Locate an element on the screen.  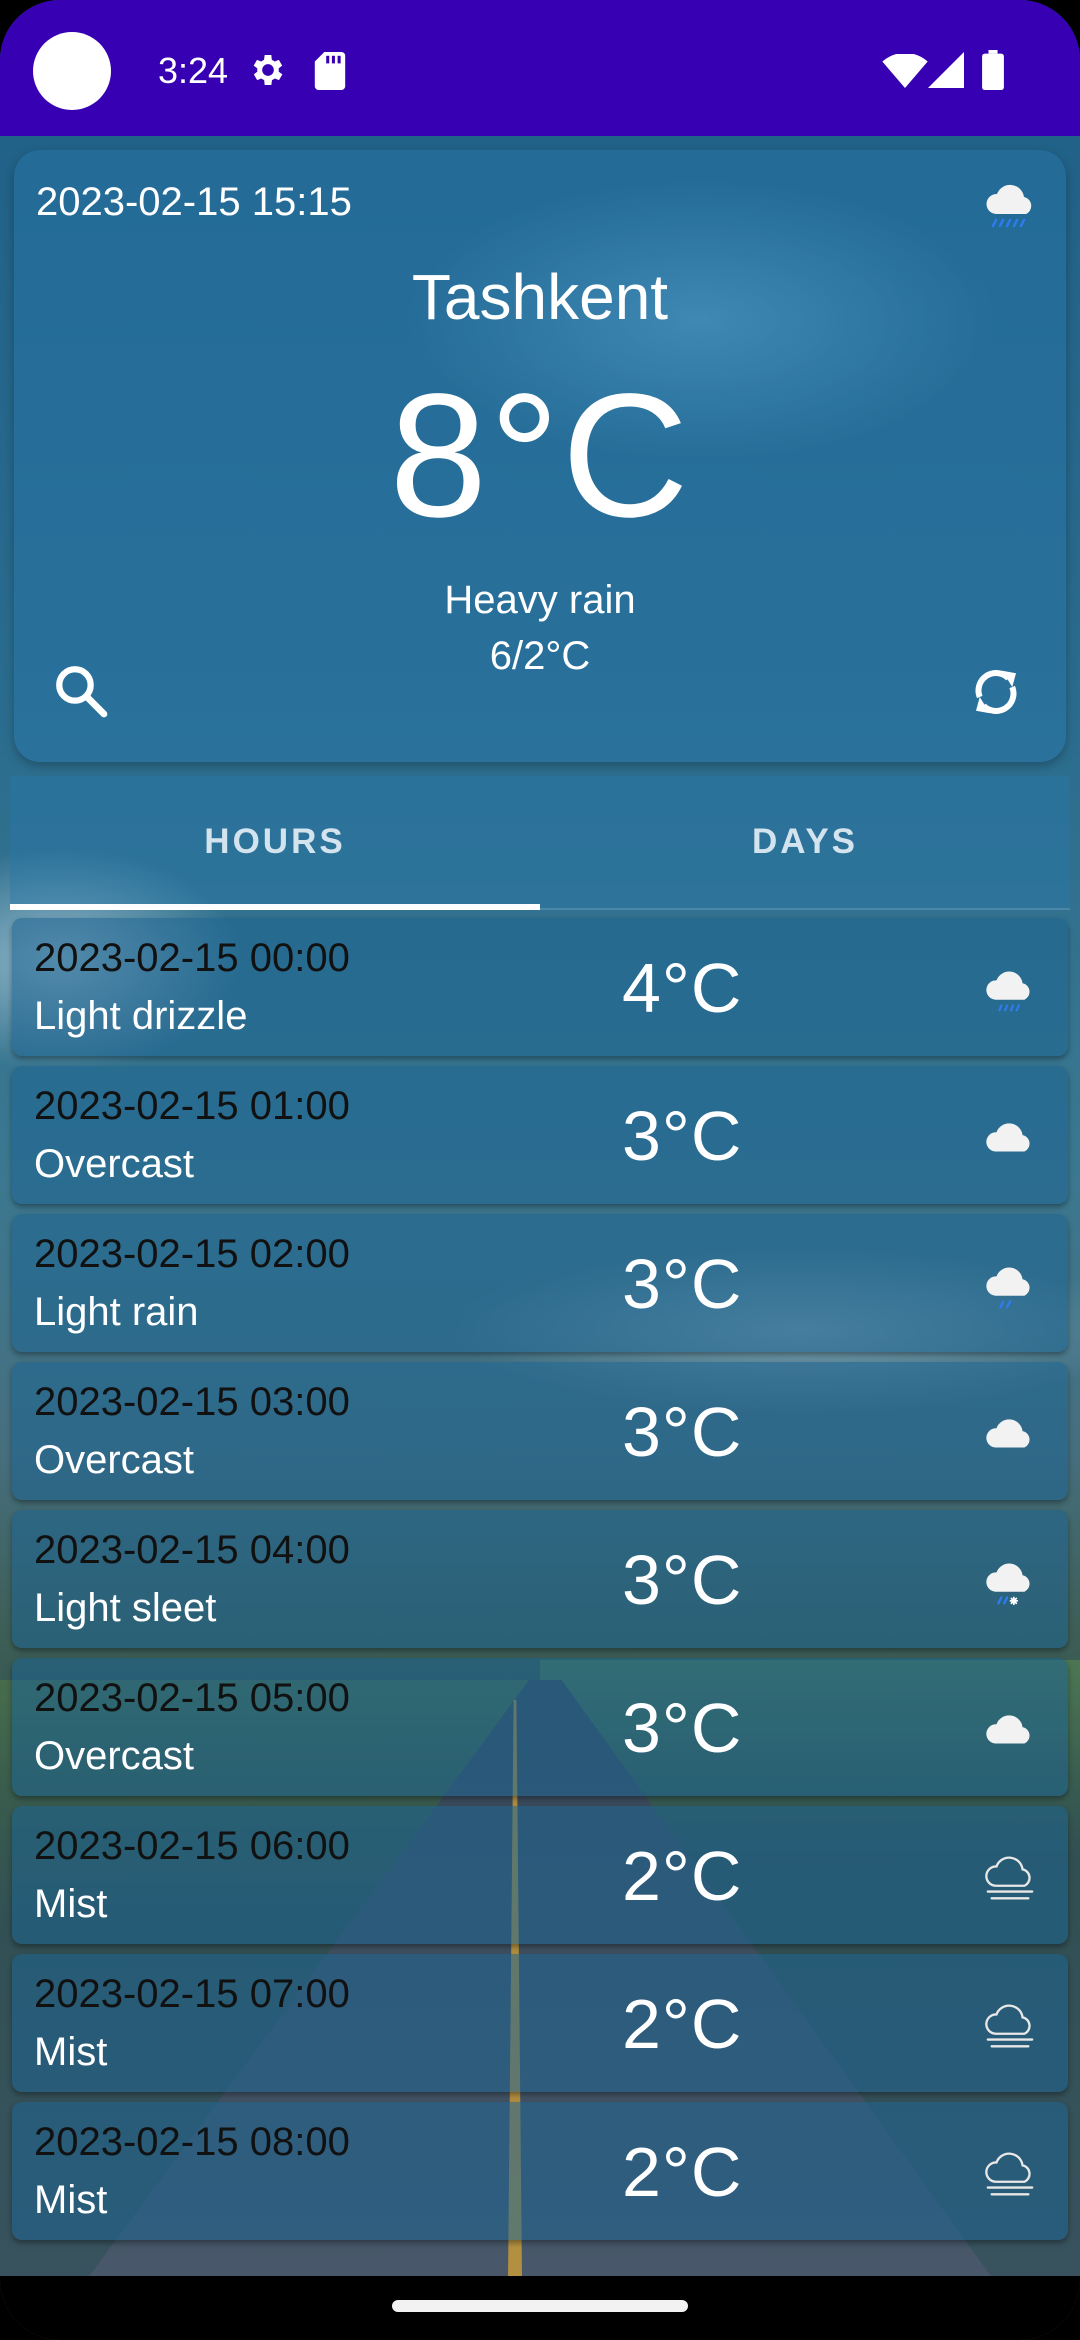
current-condition: Heavy rain is located at coordinates (540, 600).